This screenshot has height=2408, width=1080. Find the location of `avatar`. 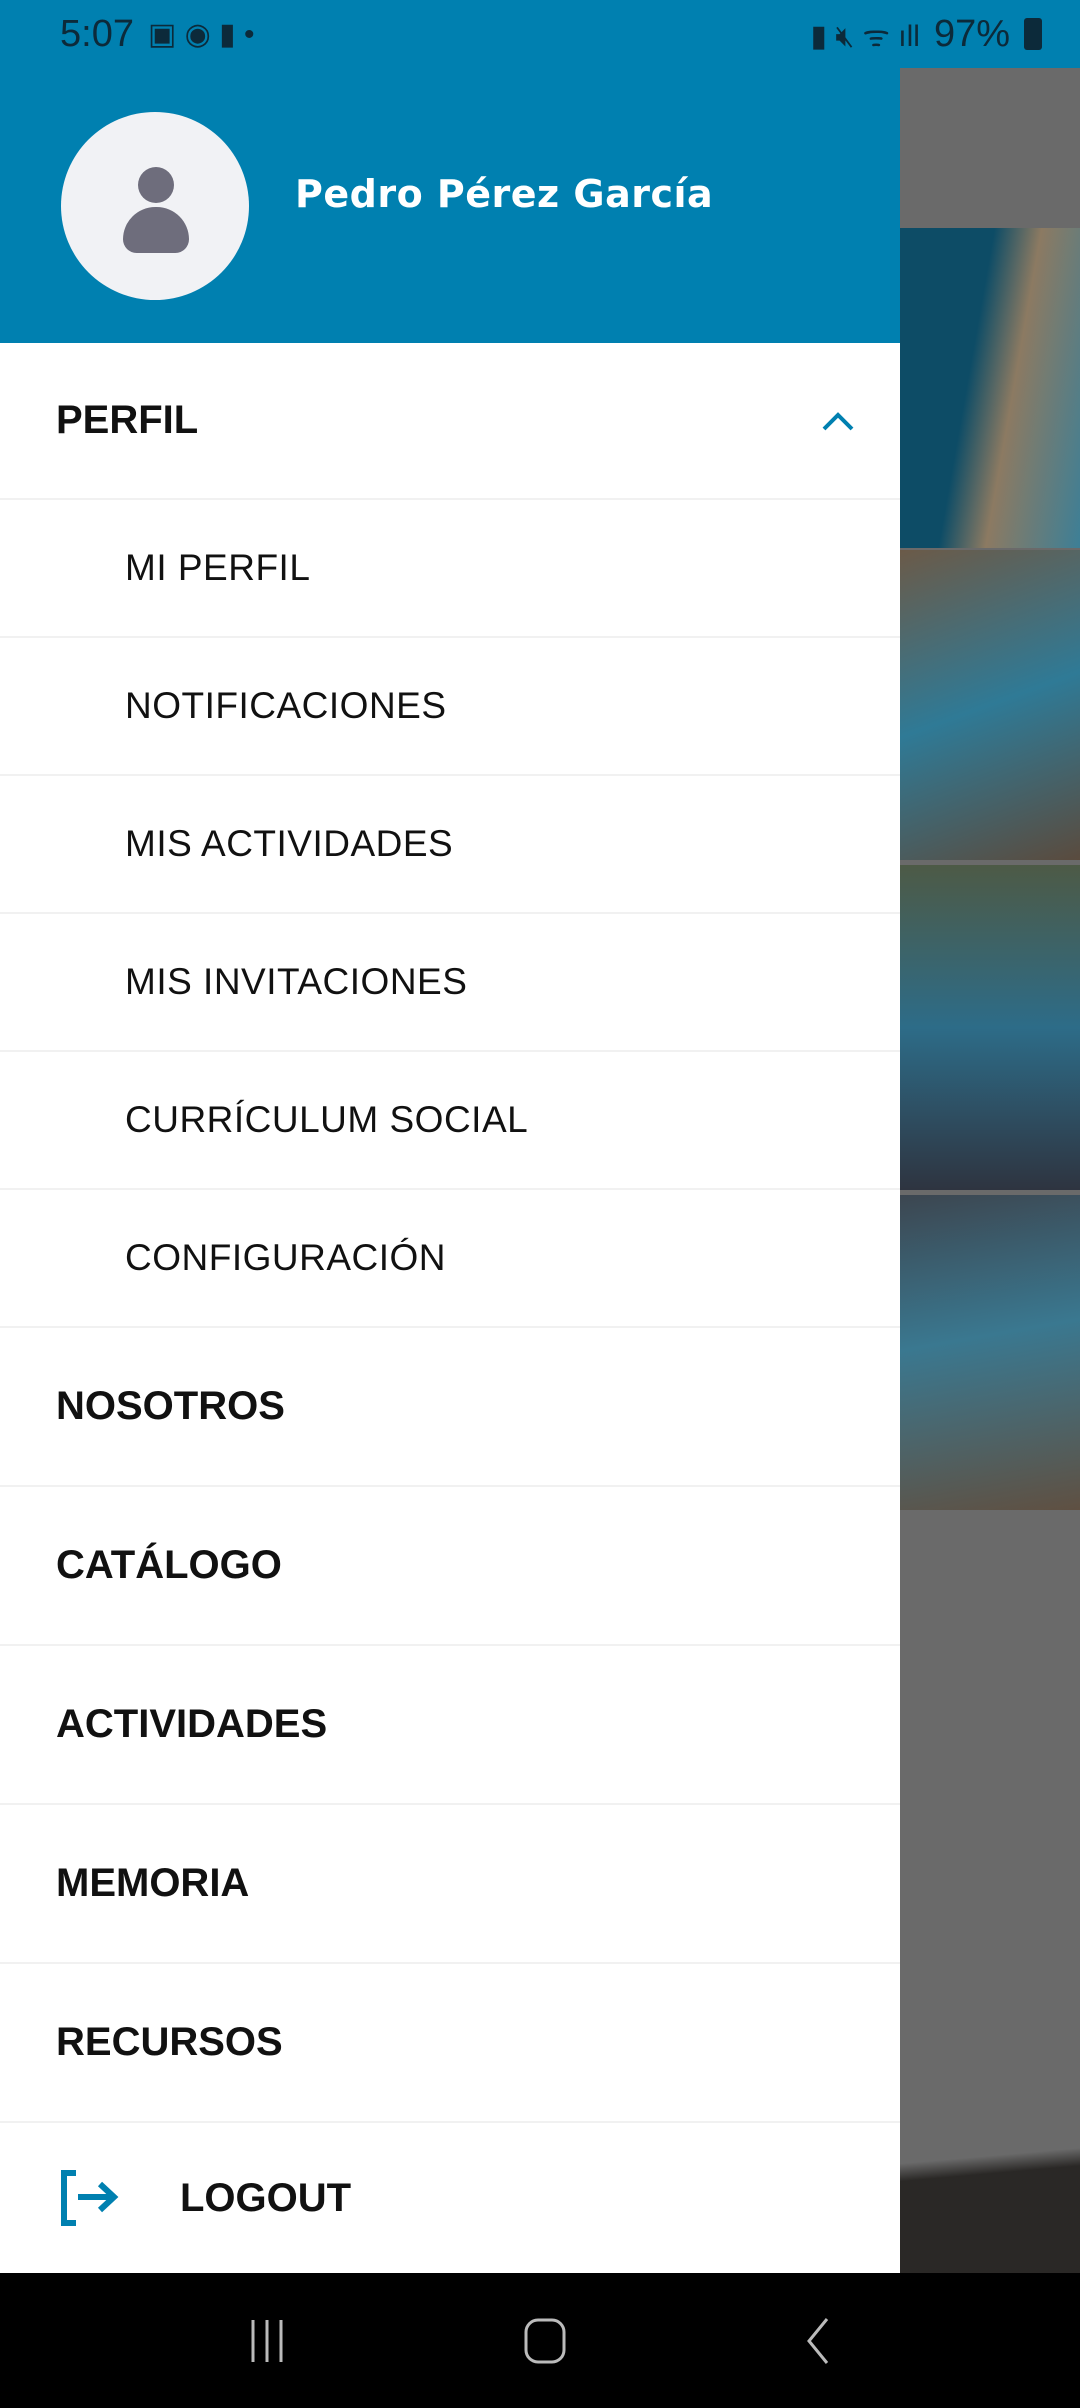

avatar is located at coordinates (155, 206).